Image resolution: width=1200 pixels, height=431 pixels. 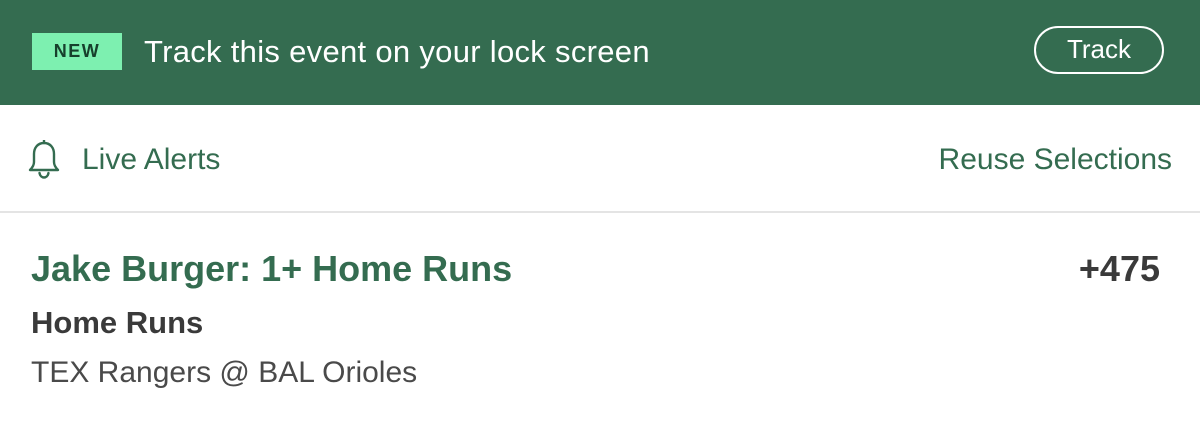 What do you see at coordinates (151, 160) in the screenshot?
I see `live-alerts-button: Live Alerts` at bounding box center [151, 160].